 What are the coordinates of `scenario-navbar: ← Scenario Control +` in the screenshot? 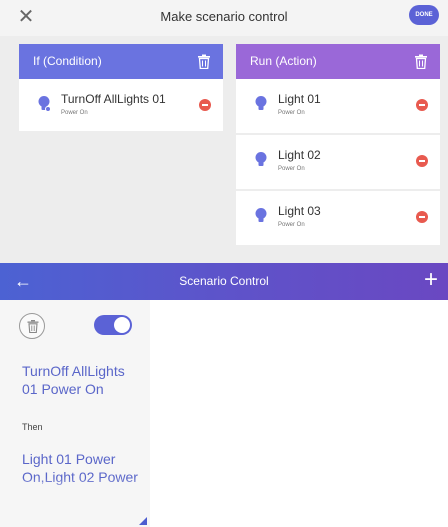 It's located at (224, 281).